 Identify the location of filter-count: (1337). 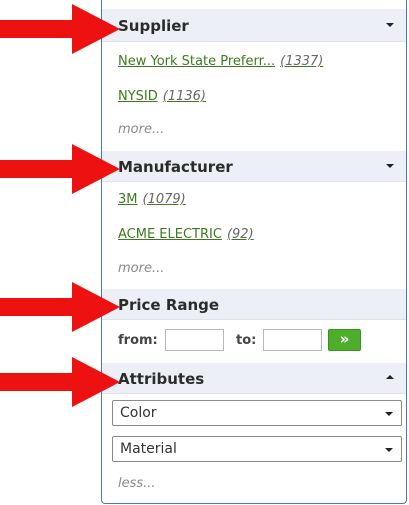
(302, 61).